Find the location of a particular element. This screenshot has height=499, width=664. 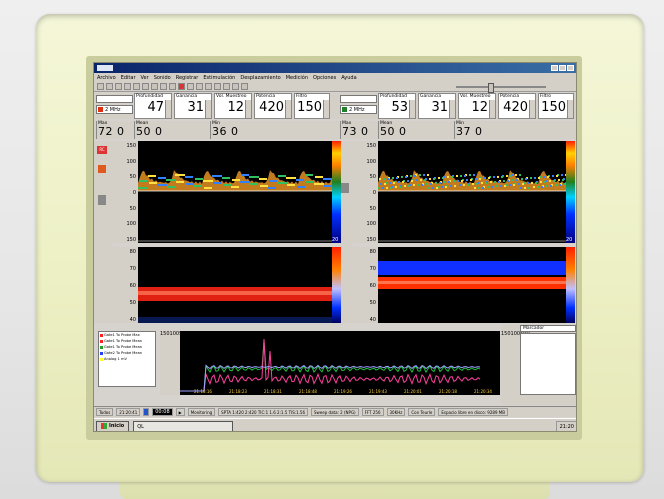

menu-editar: Editar is located at coordinates (128, 78).